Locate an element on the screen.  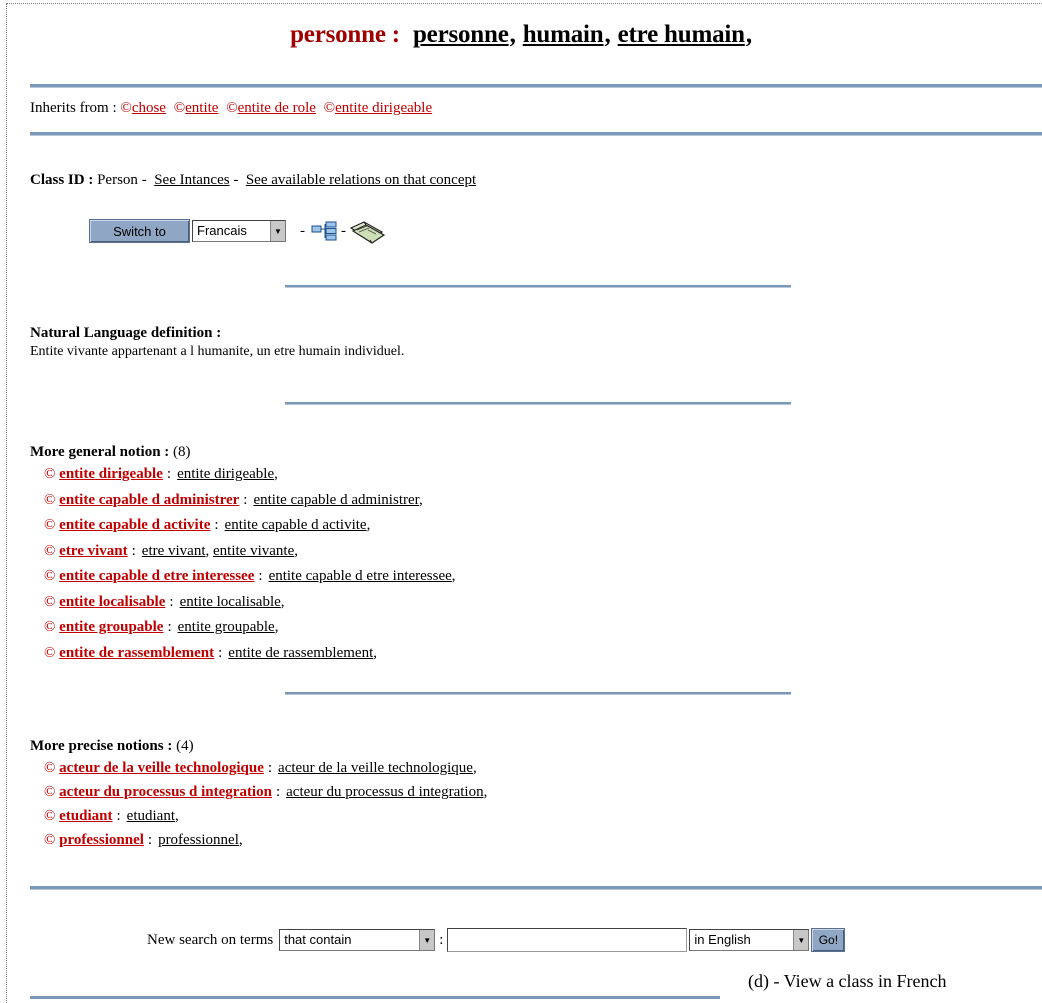
concept-name: personne : is located at coordinates (345, 34).